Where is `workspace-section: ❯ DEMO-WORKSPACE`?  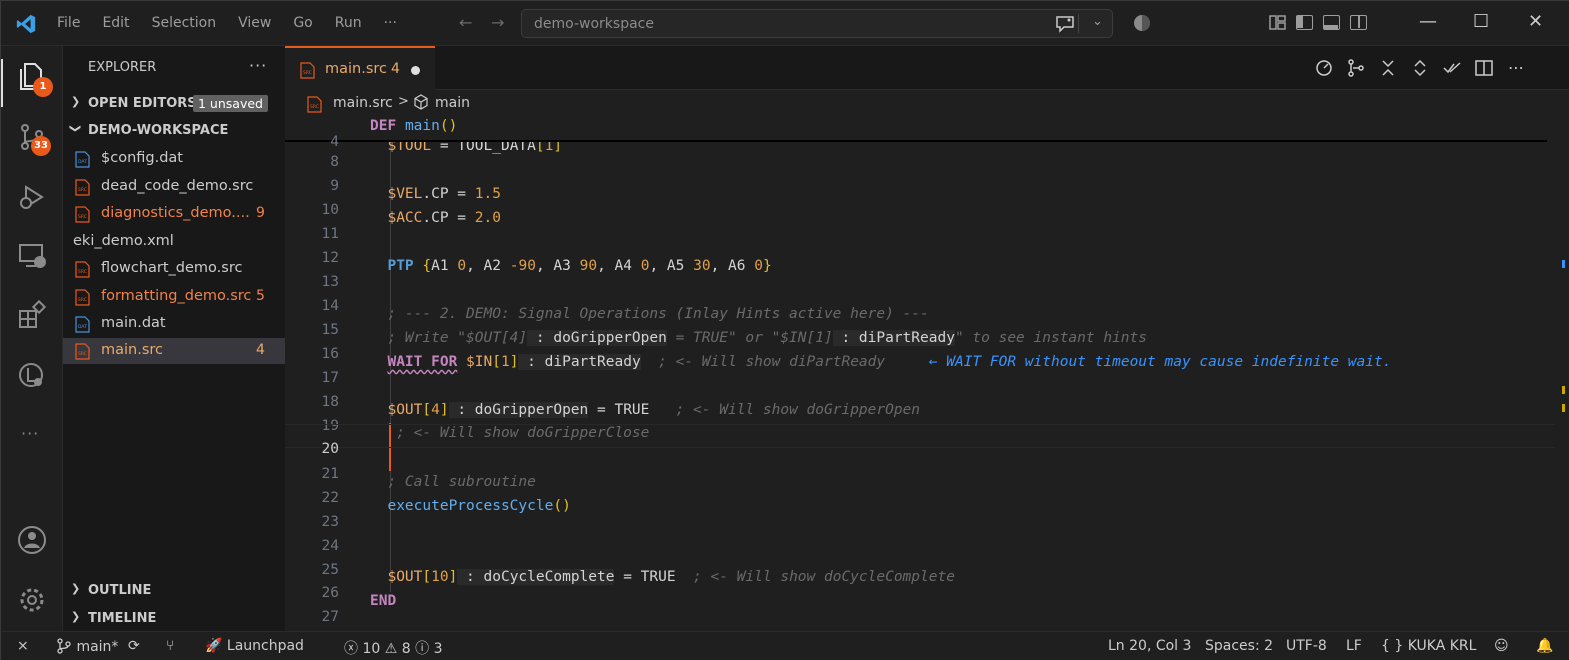 workspace-section: ❯ DEMO-WORKSPACE is located at coordinates (174, 131).